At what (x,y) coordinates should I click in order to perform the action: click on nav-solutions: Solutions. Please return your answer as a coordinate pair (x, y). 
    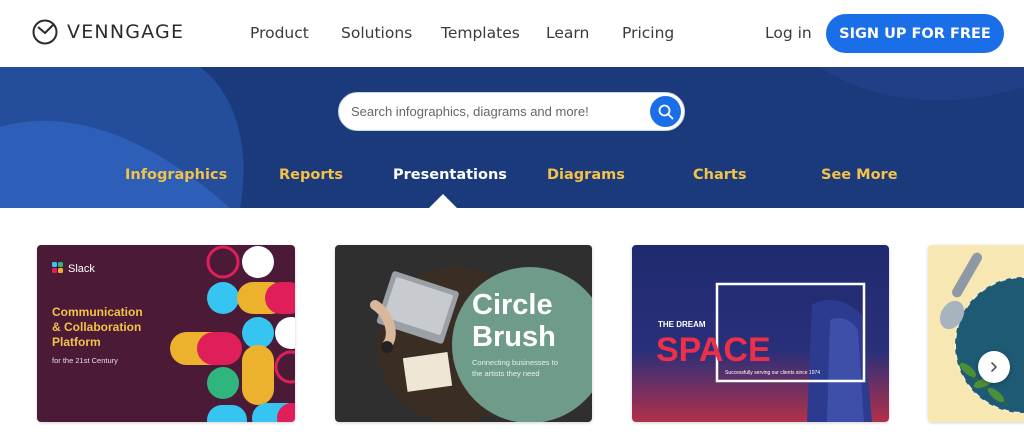
    Looking at the image, I should click on (376, 33).